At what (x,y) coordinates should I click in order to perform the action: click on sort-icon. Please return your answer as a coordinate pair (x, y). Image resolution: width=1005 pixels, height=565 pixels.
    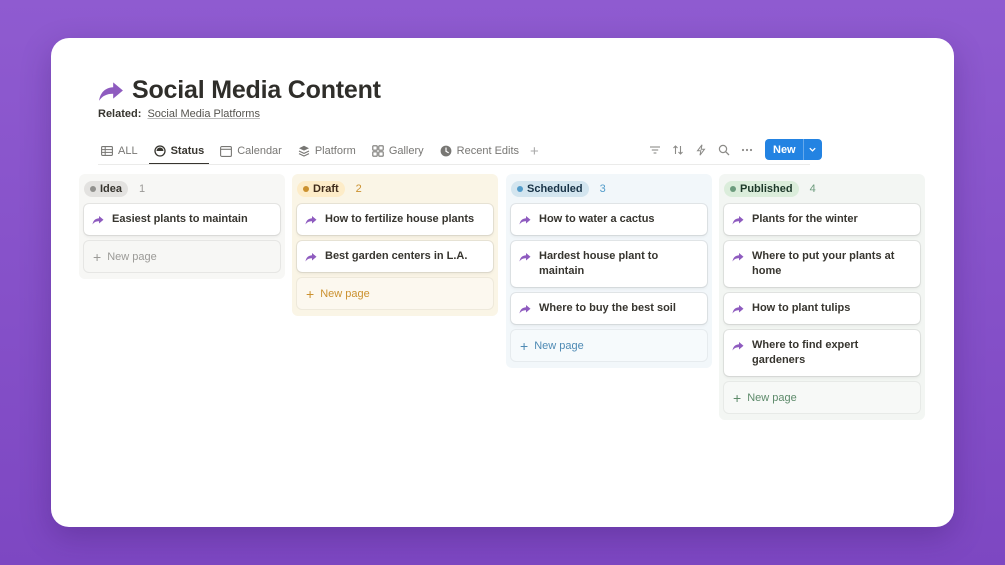
    Looking at the image, I should click on (678, 150).